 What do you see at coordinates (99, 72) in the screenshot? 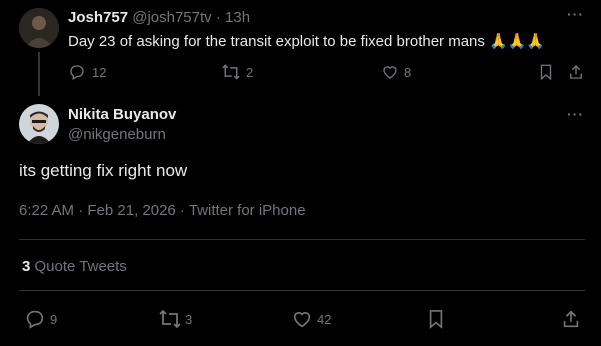
I see `reply-count: 12` at bounding box center [99, 72].